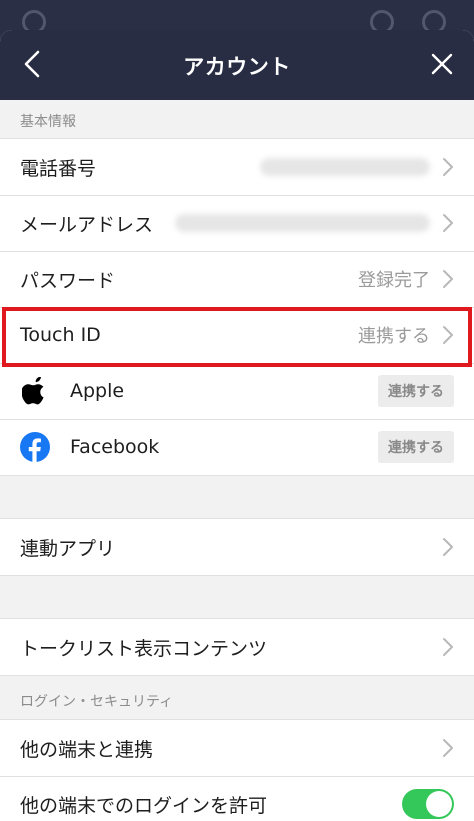  I want to click on email-label: メールアドレス, so click(87, 224).